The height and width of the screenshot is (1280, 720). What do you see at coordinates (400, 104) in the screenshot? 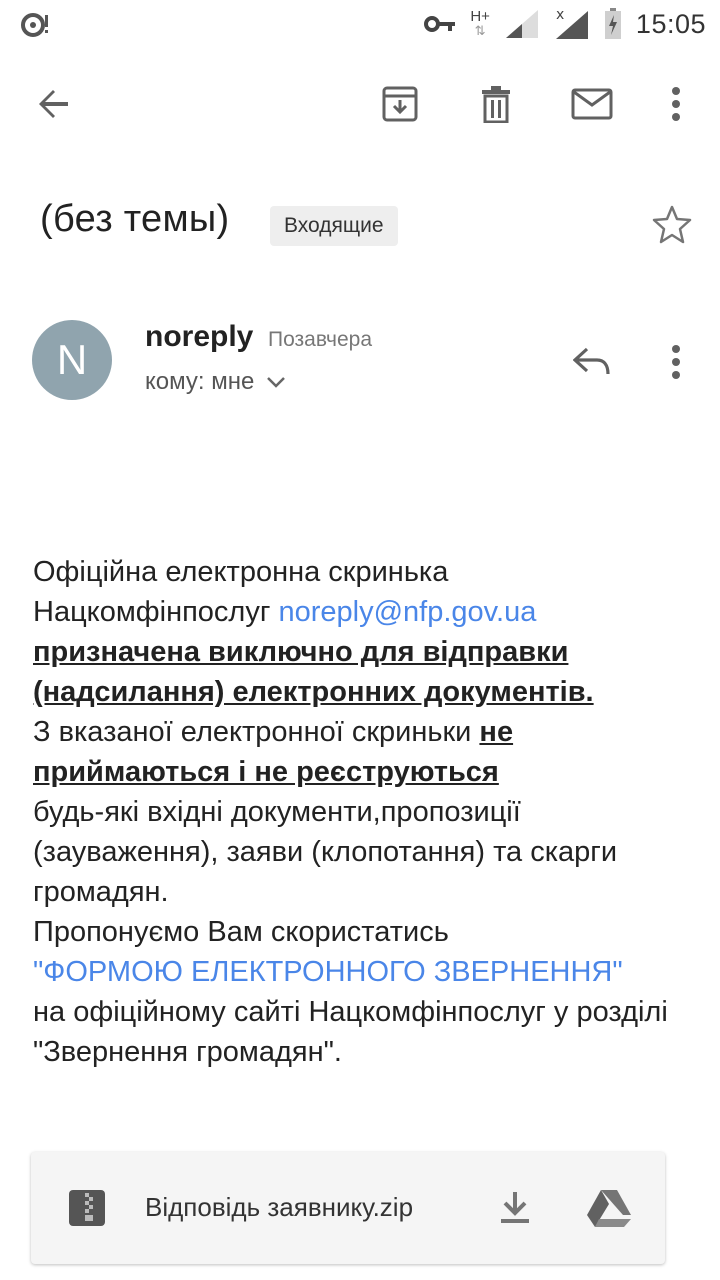
I see `archive-icon` at bounding box center [400, 104].